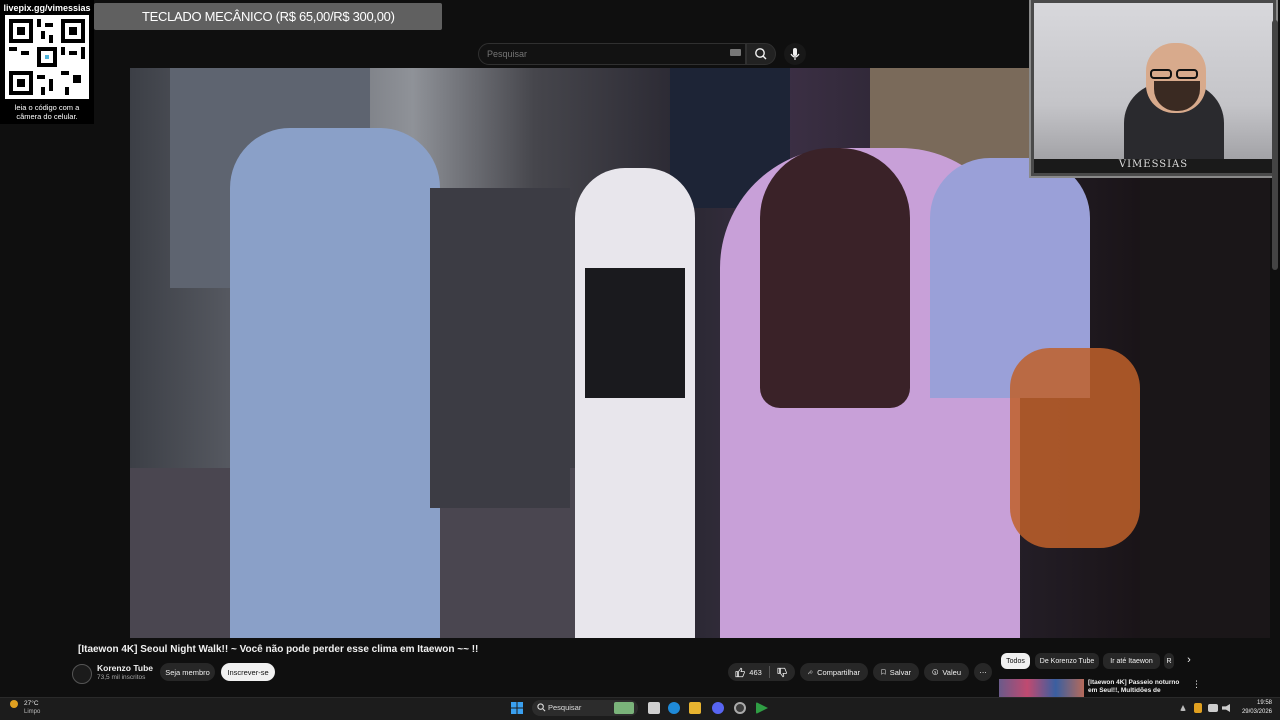 This screenshot has height=720, width=1280. Describe the element at coordinates (1153, 89) in the screenshot. I see `webcam-overlay` at that location.